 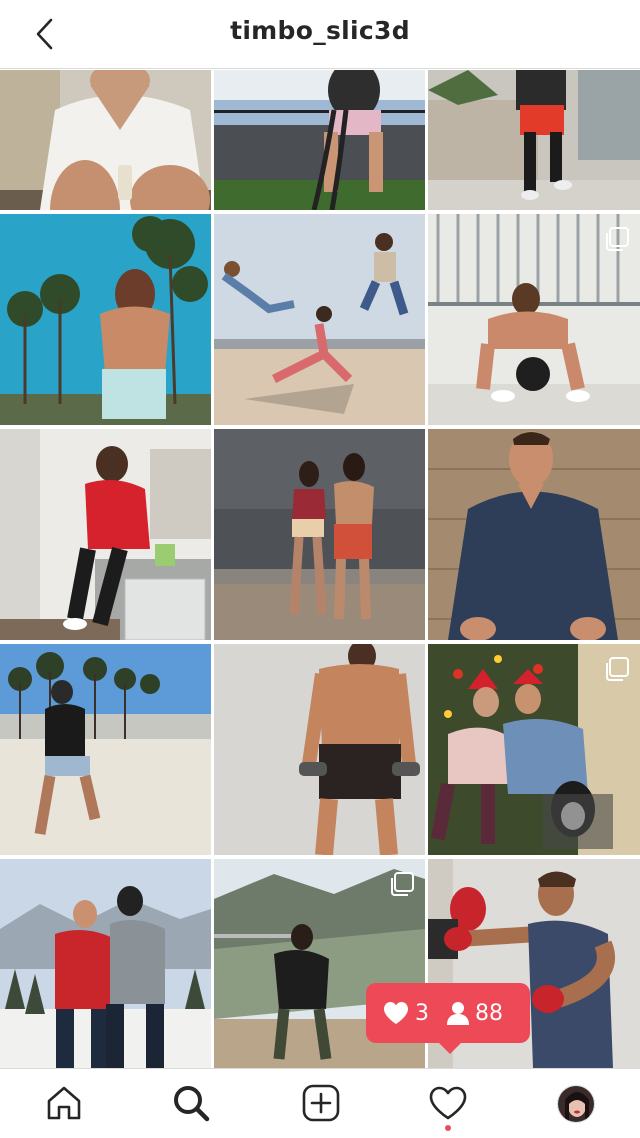 I want to click on likes-count-group: 3, so click(x=406, y=1013).